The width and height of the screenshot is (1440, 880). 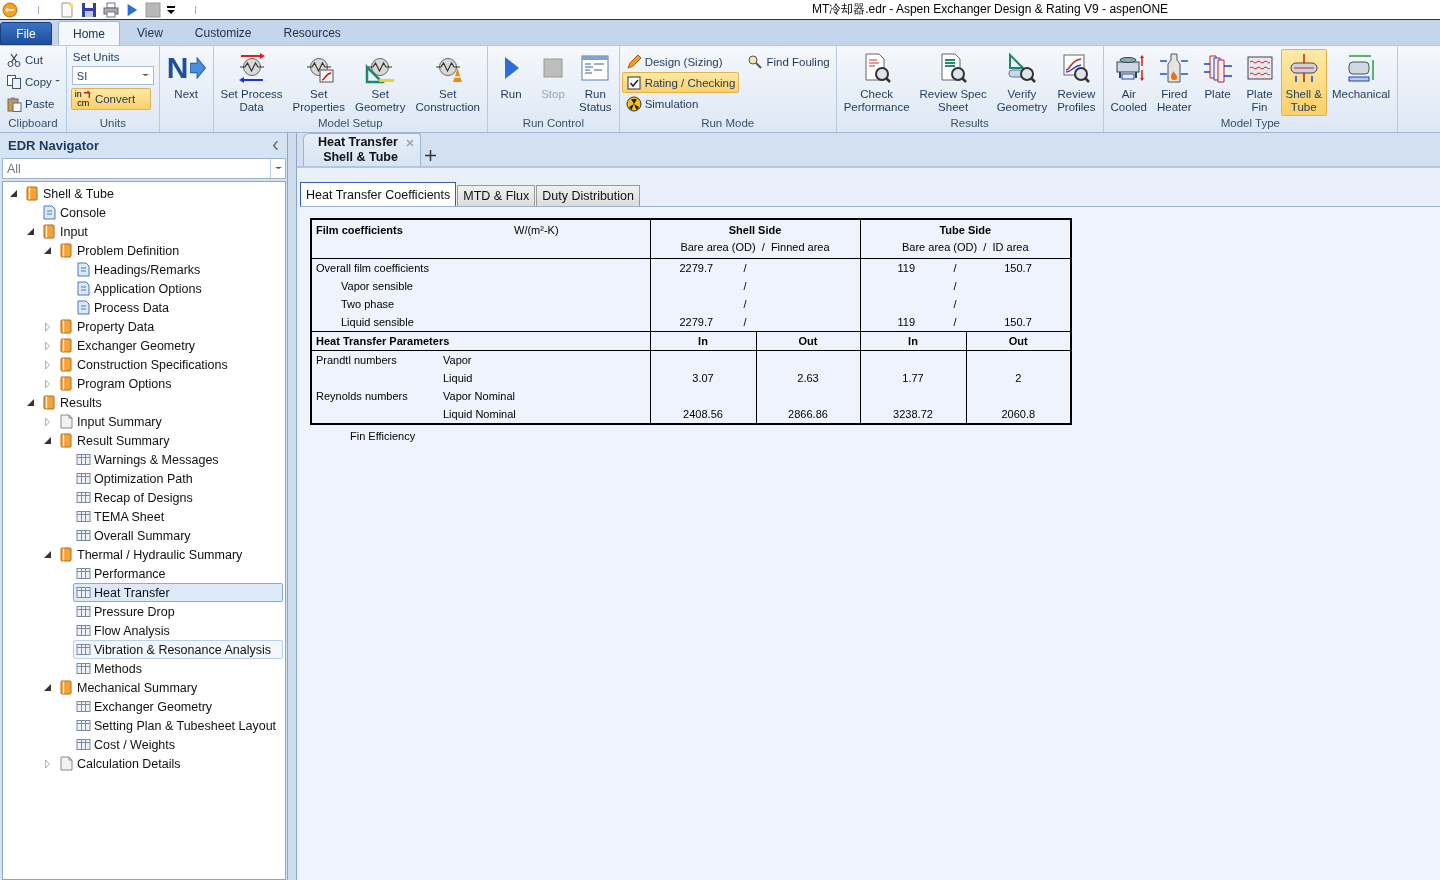 I want to click on ribbon-tab: Customize, so click(x=223, y=33).